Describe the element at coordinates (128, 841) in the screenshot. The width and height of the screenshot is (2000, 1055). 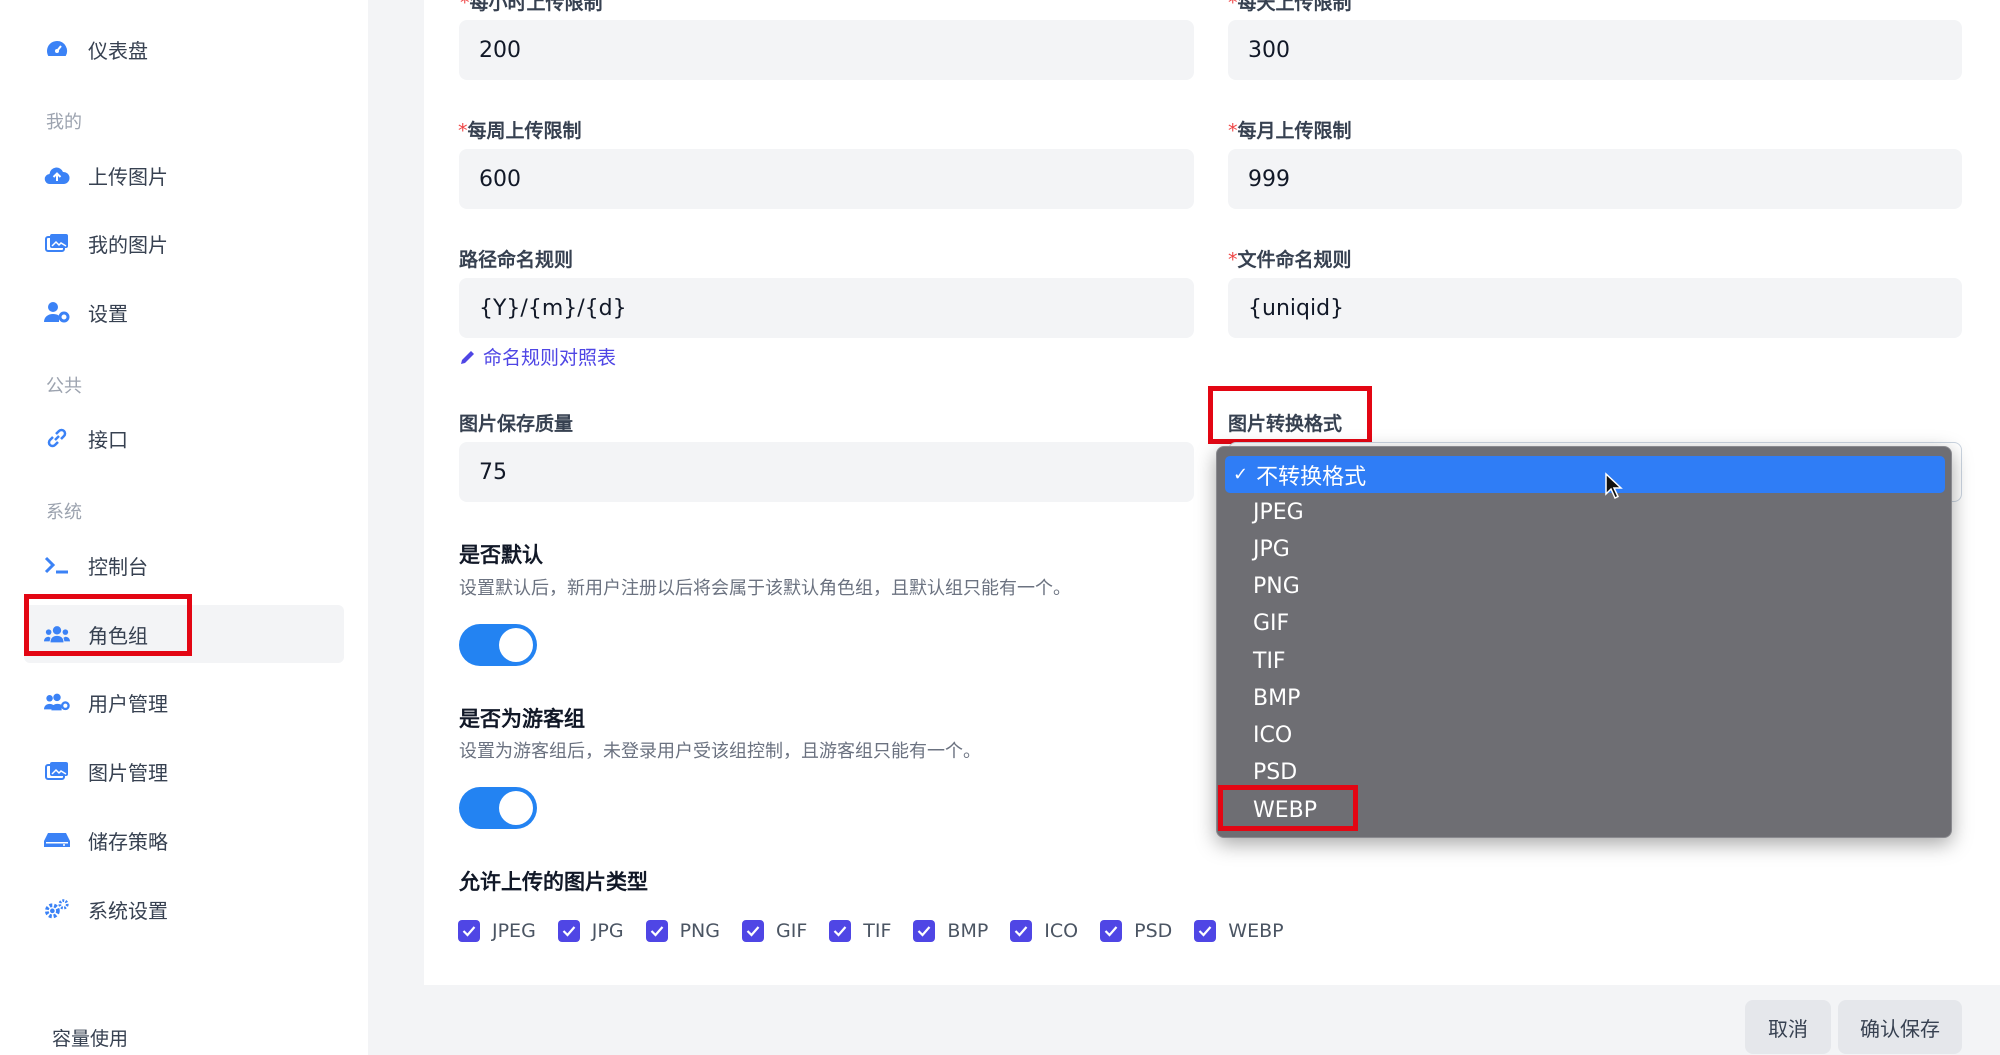
I see `sidebar-item-label: 储存策略` at that location.